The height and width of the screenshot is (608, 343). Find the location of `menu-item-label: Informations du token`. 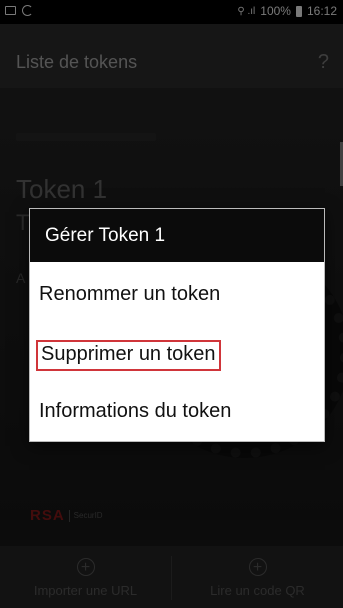

menu-item-label: Informations du token is located at coordinates (135, 411).